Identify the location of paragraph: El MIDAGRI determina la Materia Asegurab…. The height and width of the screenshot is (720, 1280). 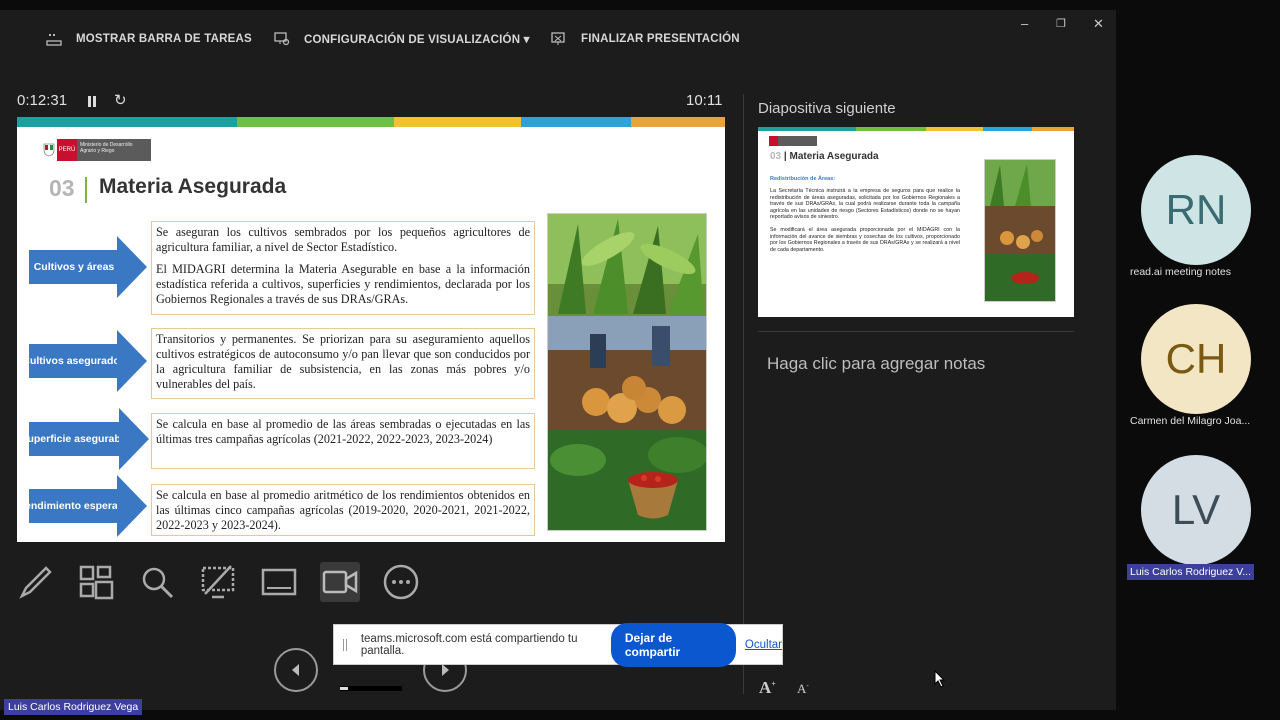
(343, 284).